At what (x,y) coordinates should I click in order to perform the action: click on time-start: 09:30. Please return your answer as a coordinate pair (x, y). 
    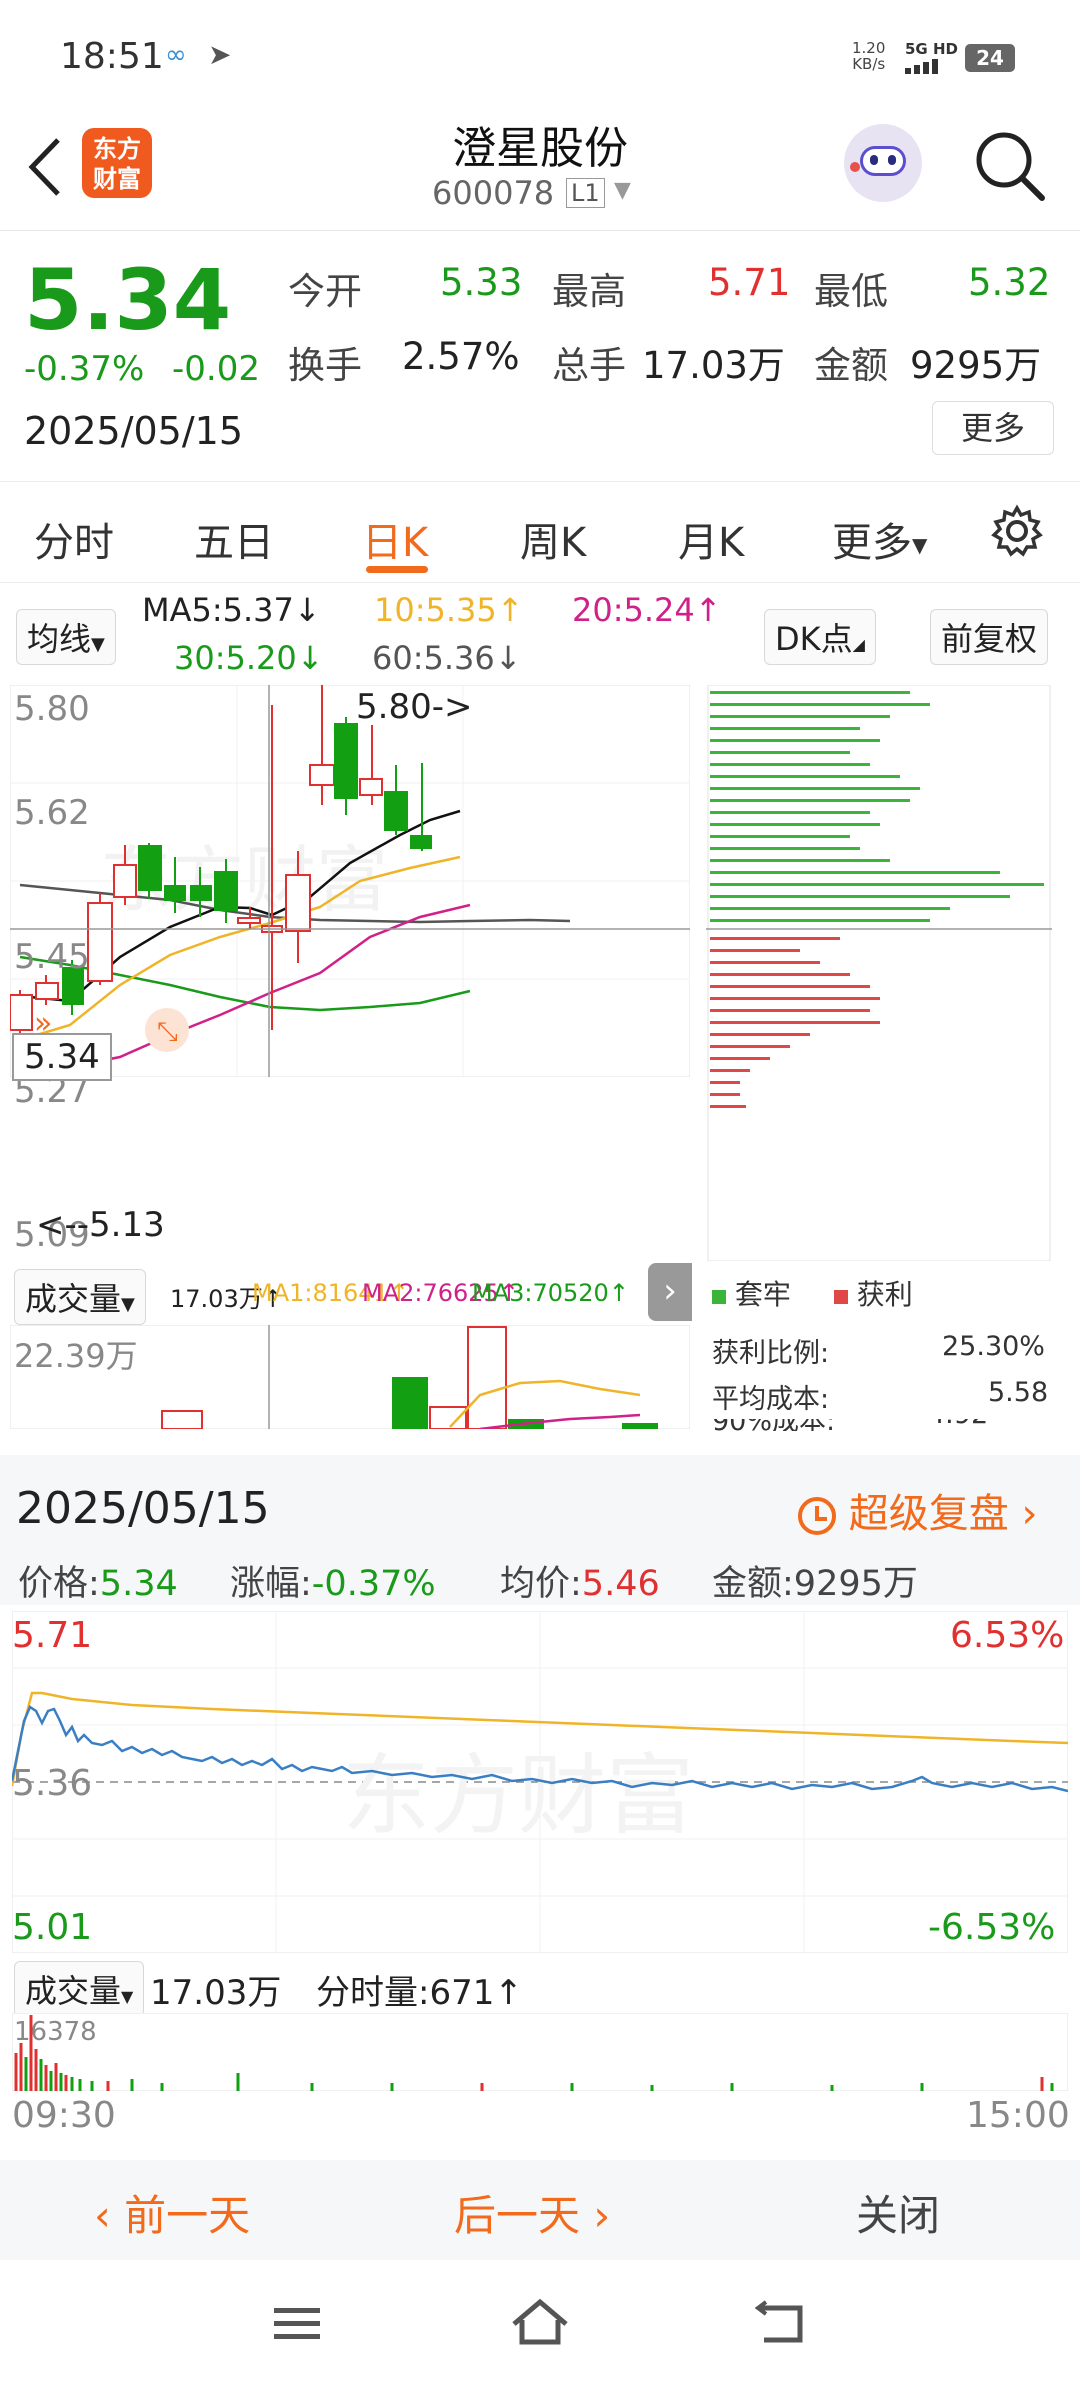
    Looking at the image, I should click on (64, 2115).